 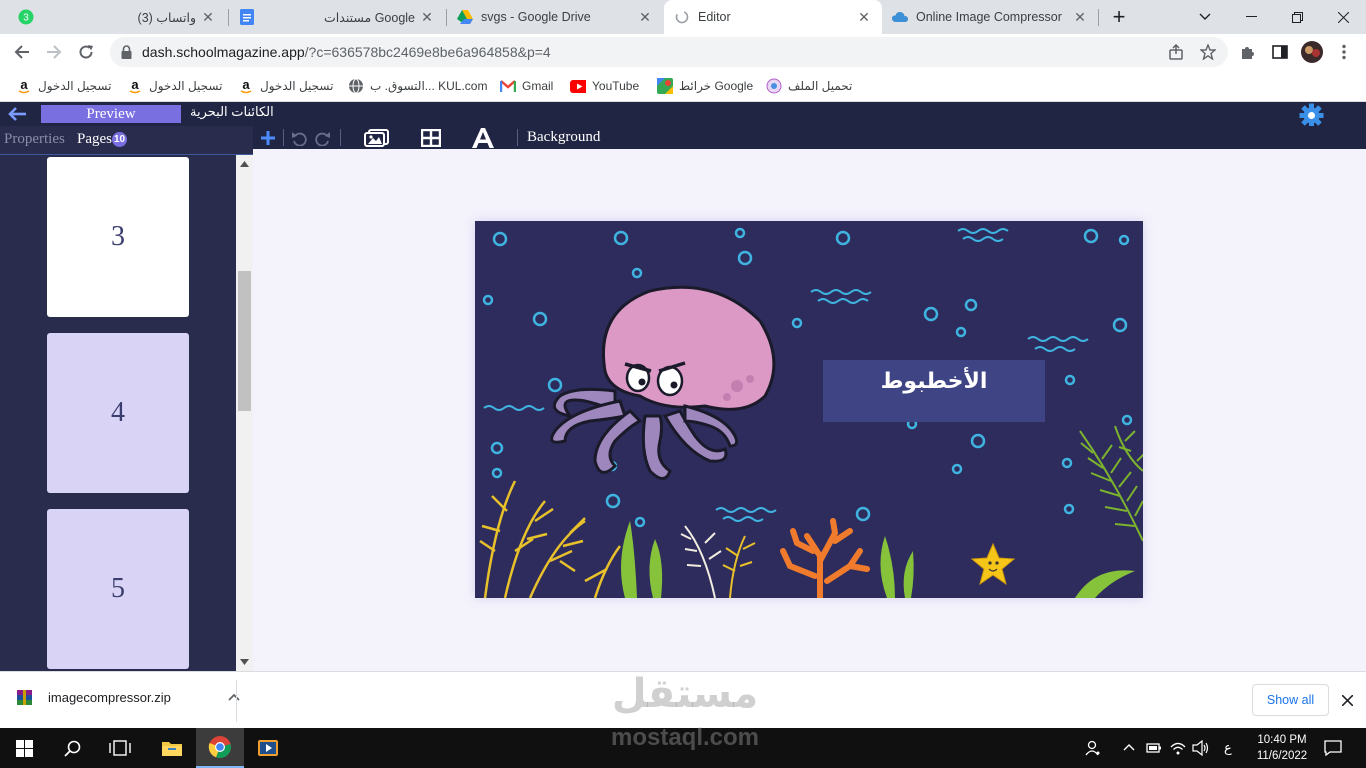 I want to click on tab-title: Editor, so click(x=714, y=17).